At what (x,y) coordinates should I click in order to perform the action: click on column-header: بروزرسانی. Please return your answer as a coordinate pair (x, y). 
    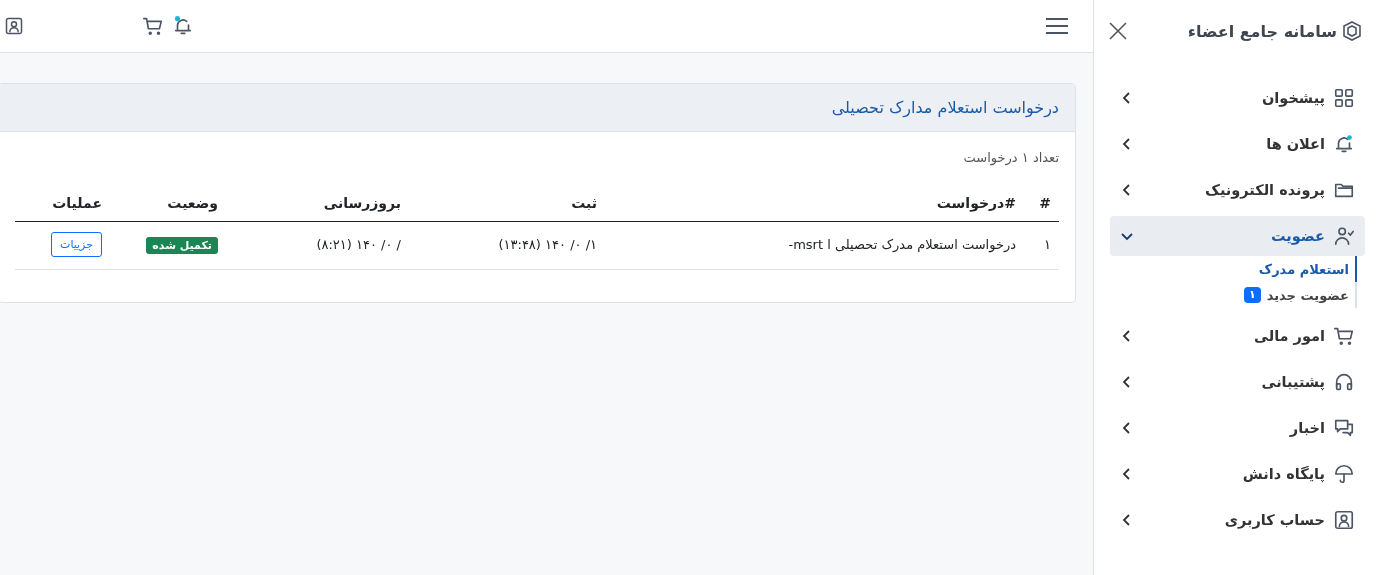
    Looking at the image, I should click on (317, 203).